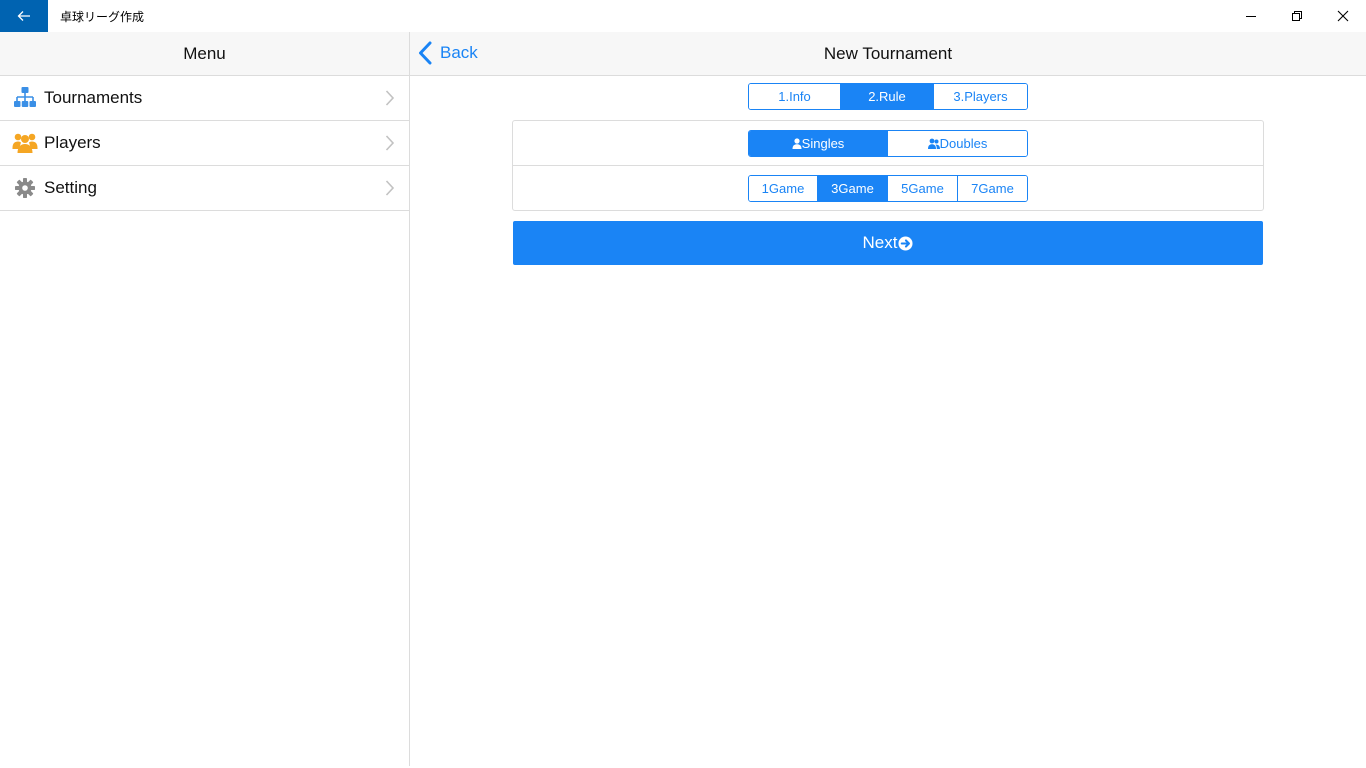 This screenshot has height=768, width=1366. I want to click on singles-label: Singles, so click(823, 143).